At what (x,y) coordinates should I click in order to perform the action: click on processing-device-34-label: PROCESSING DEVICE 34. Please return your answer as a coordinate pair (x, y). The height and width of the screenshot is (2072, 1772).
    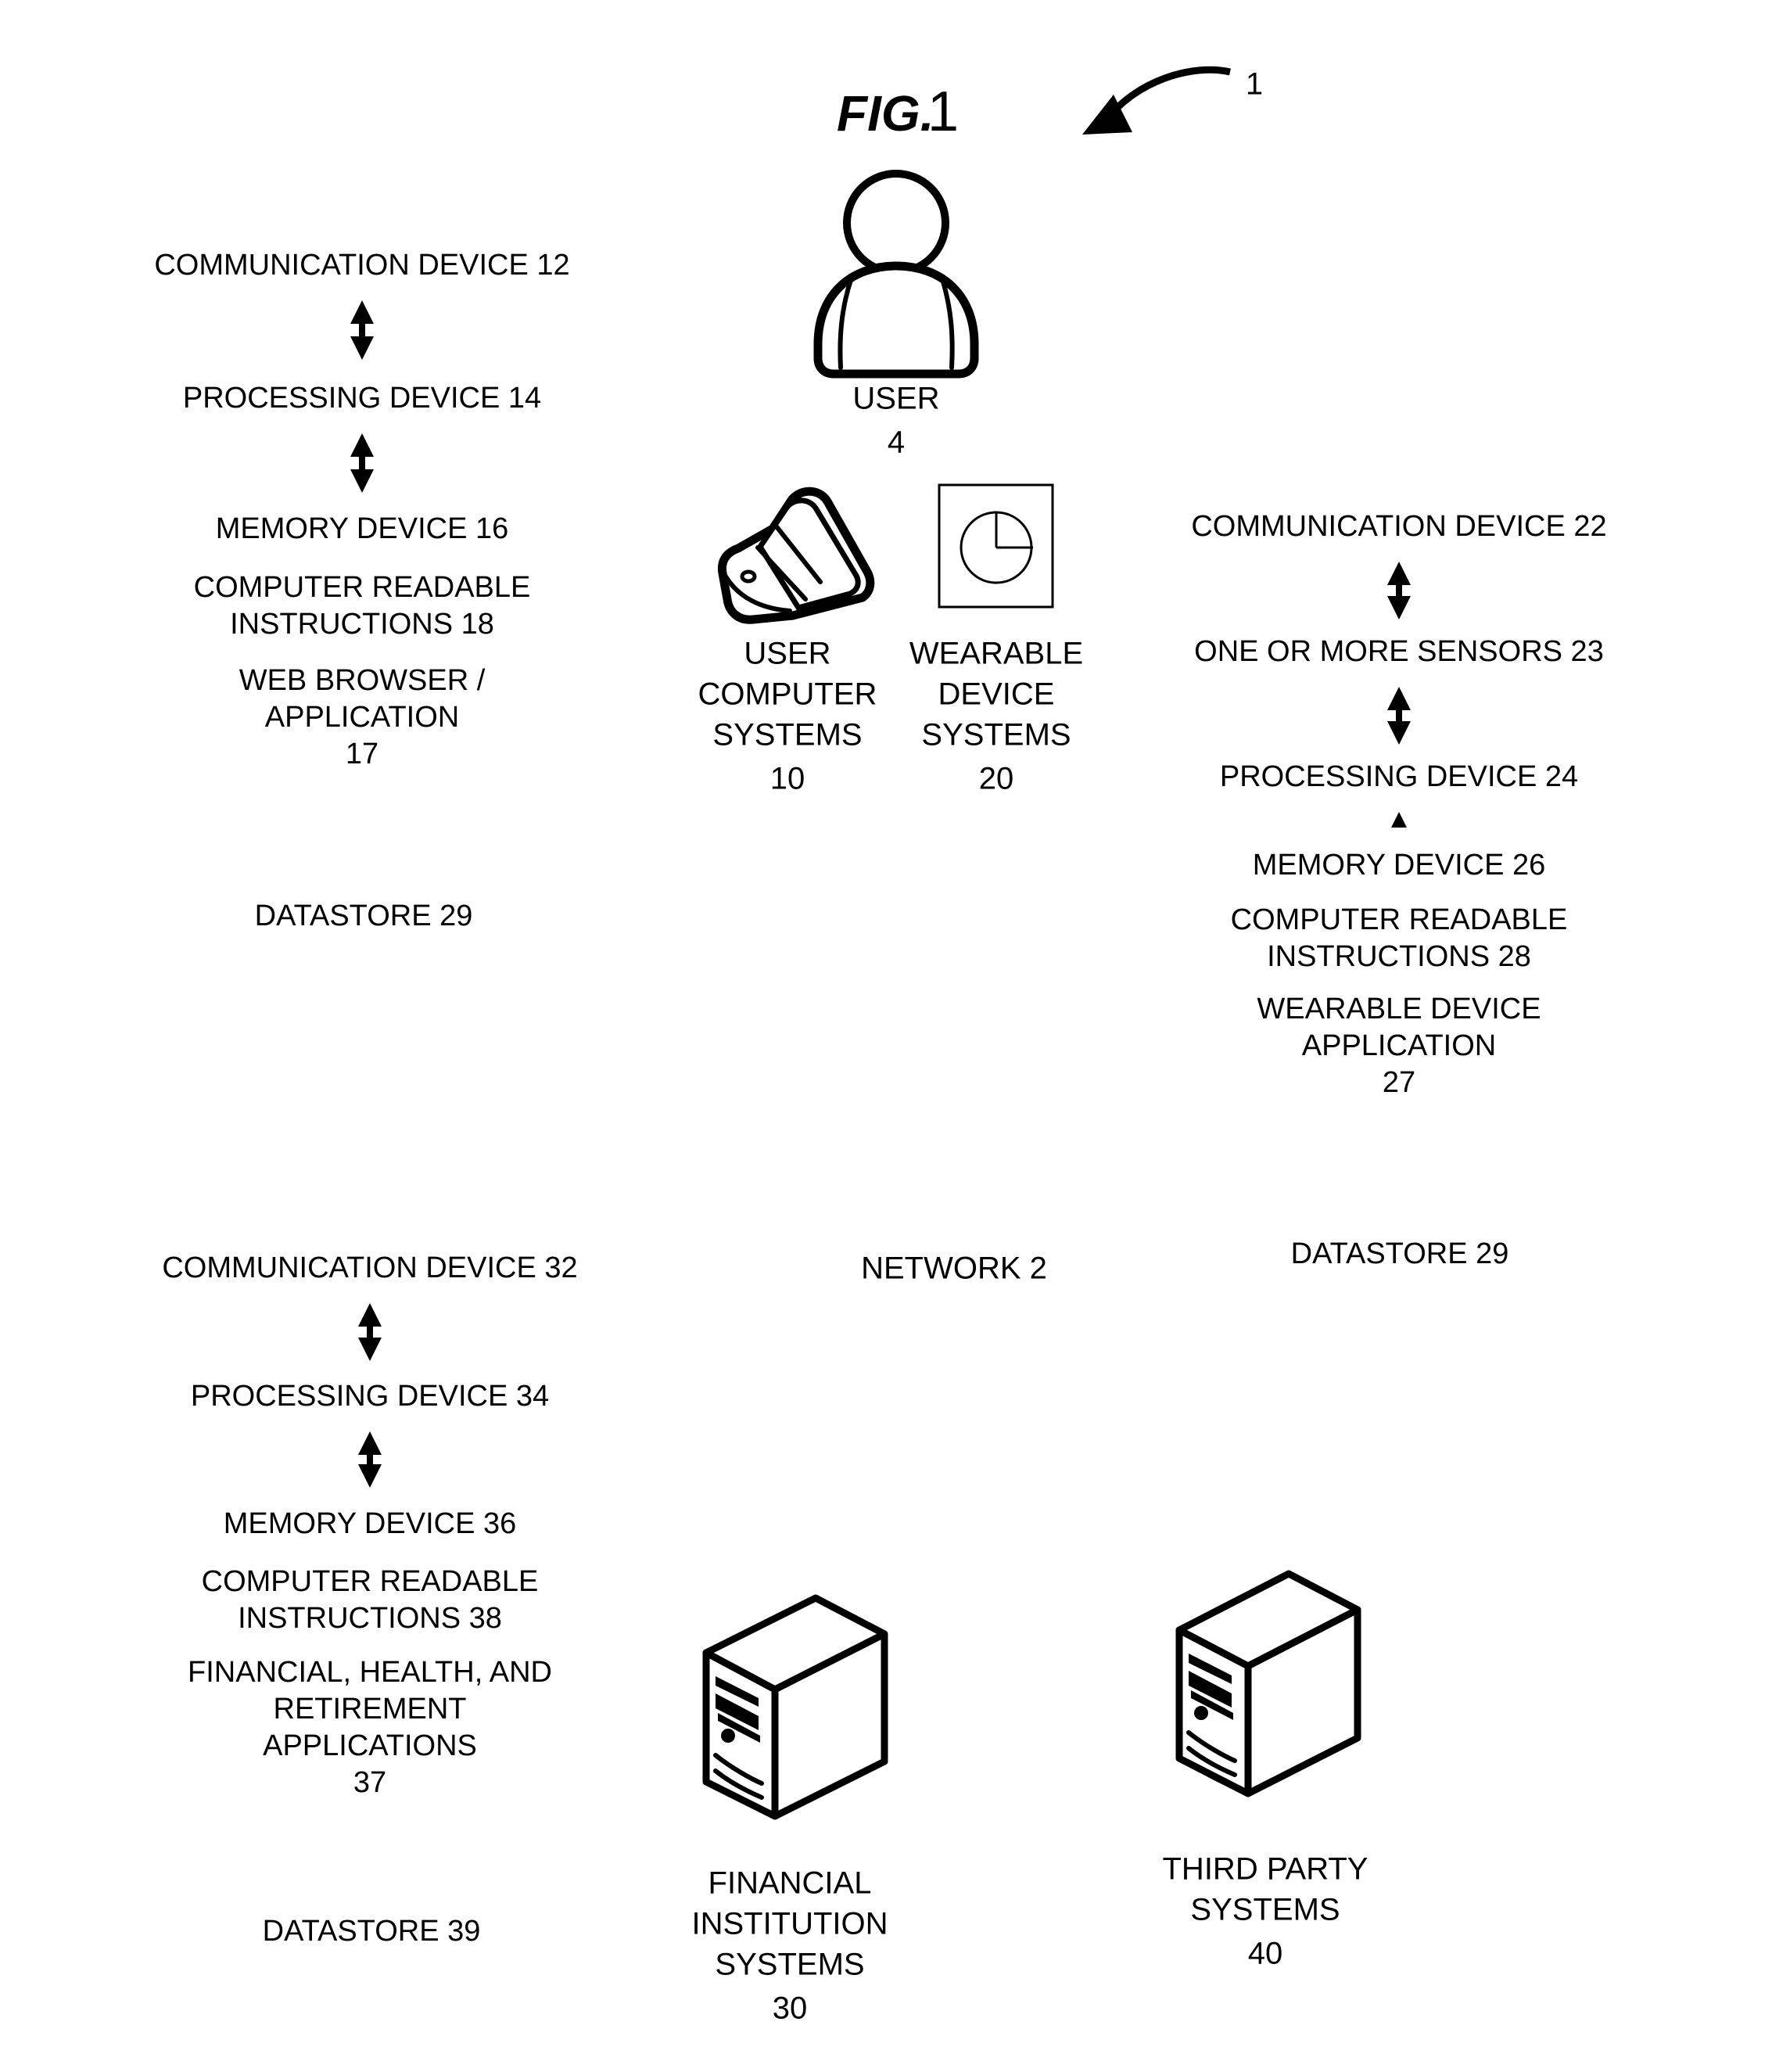
    Looking at the image, I should click on (370, 1396).